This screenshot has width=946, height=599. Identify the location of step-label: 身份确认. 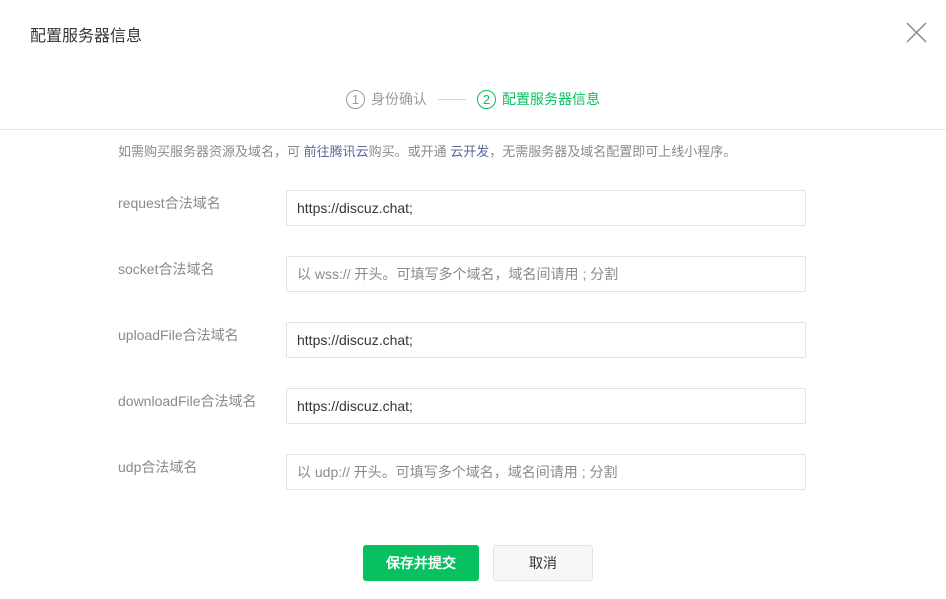
(399, 99).